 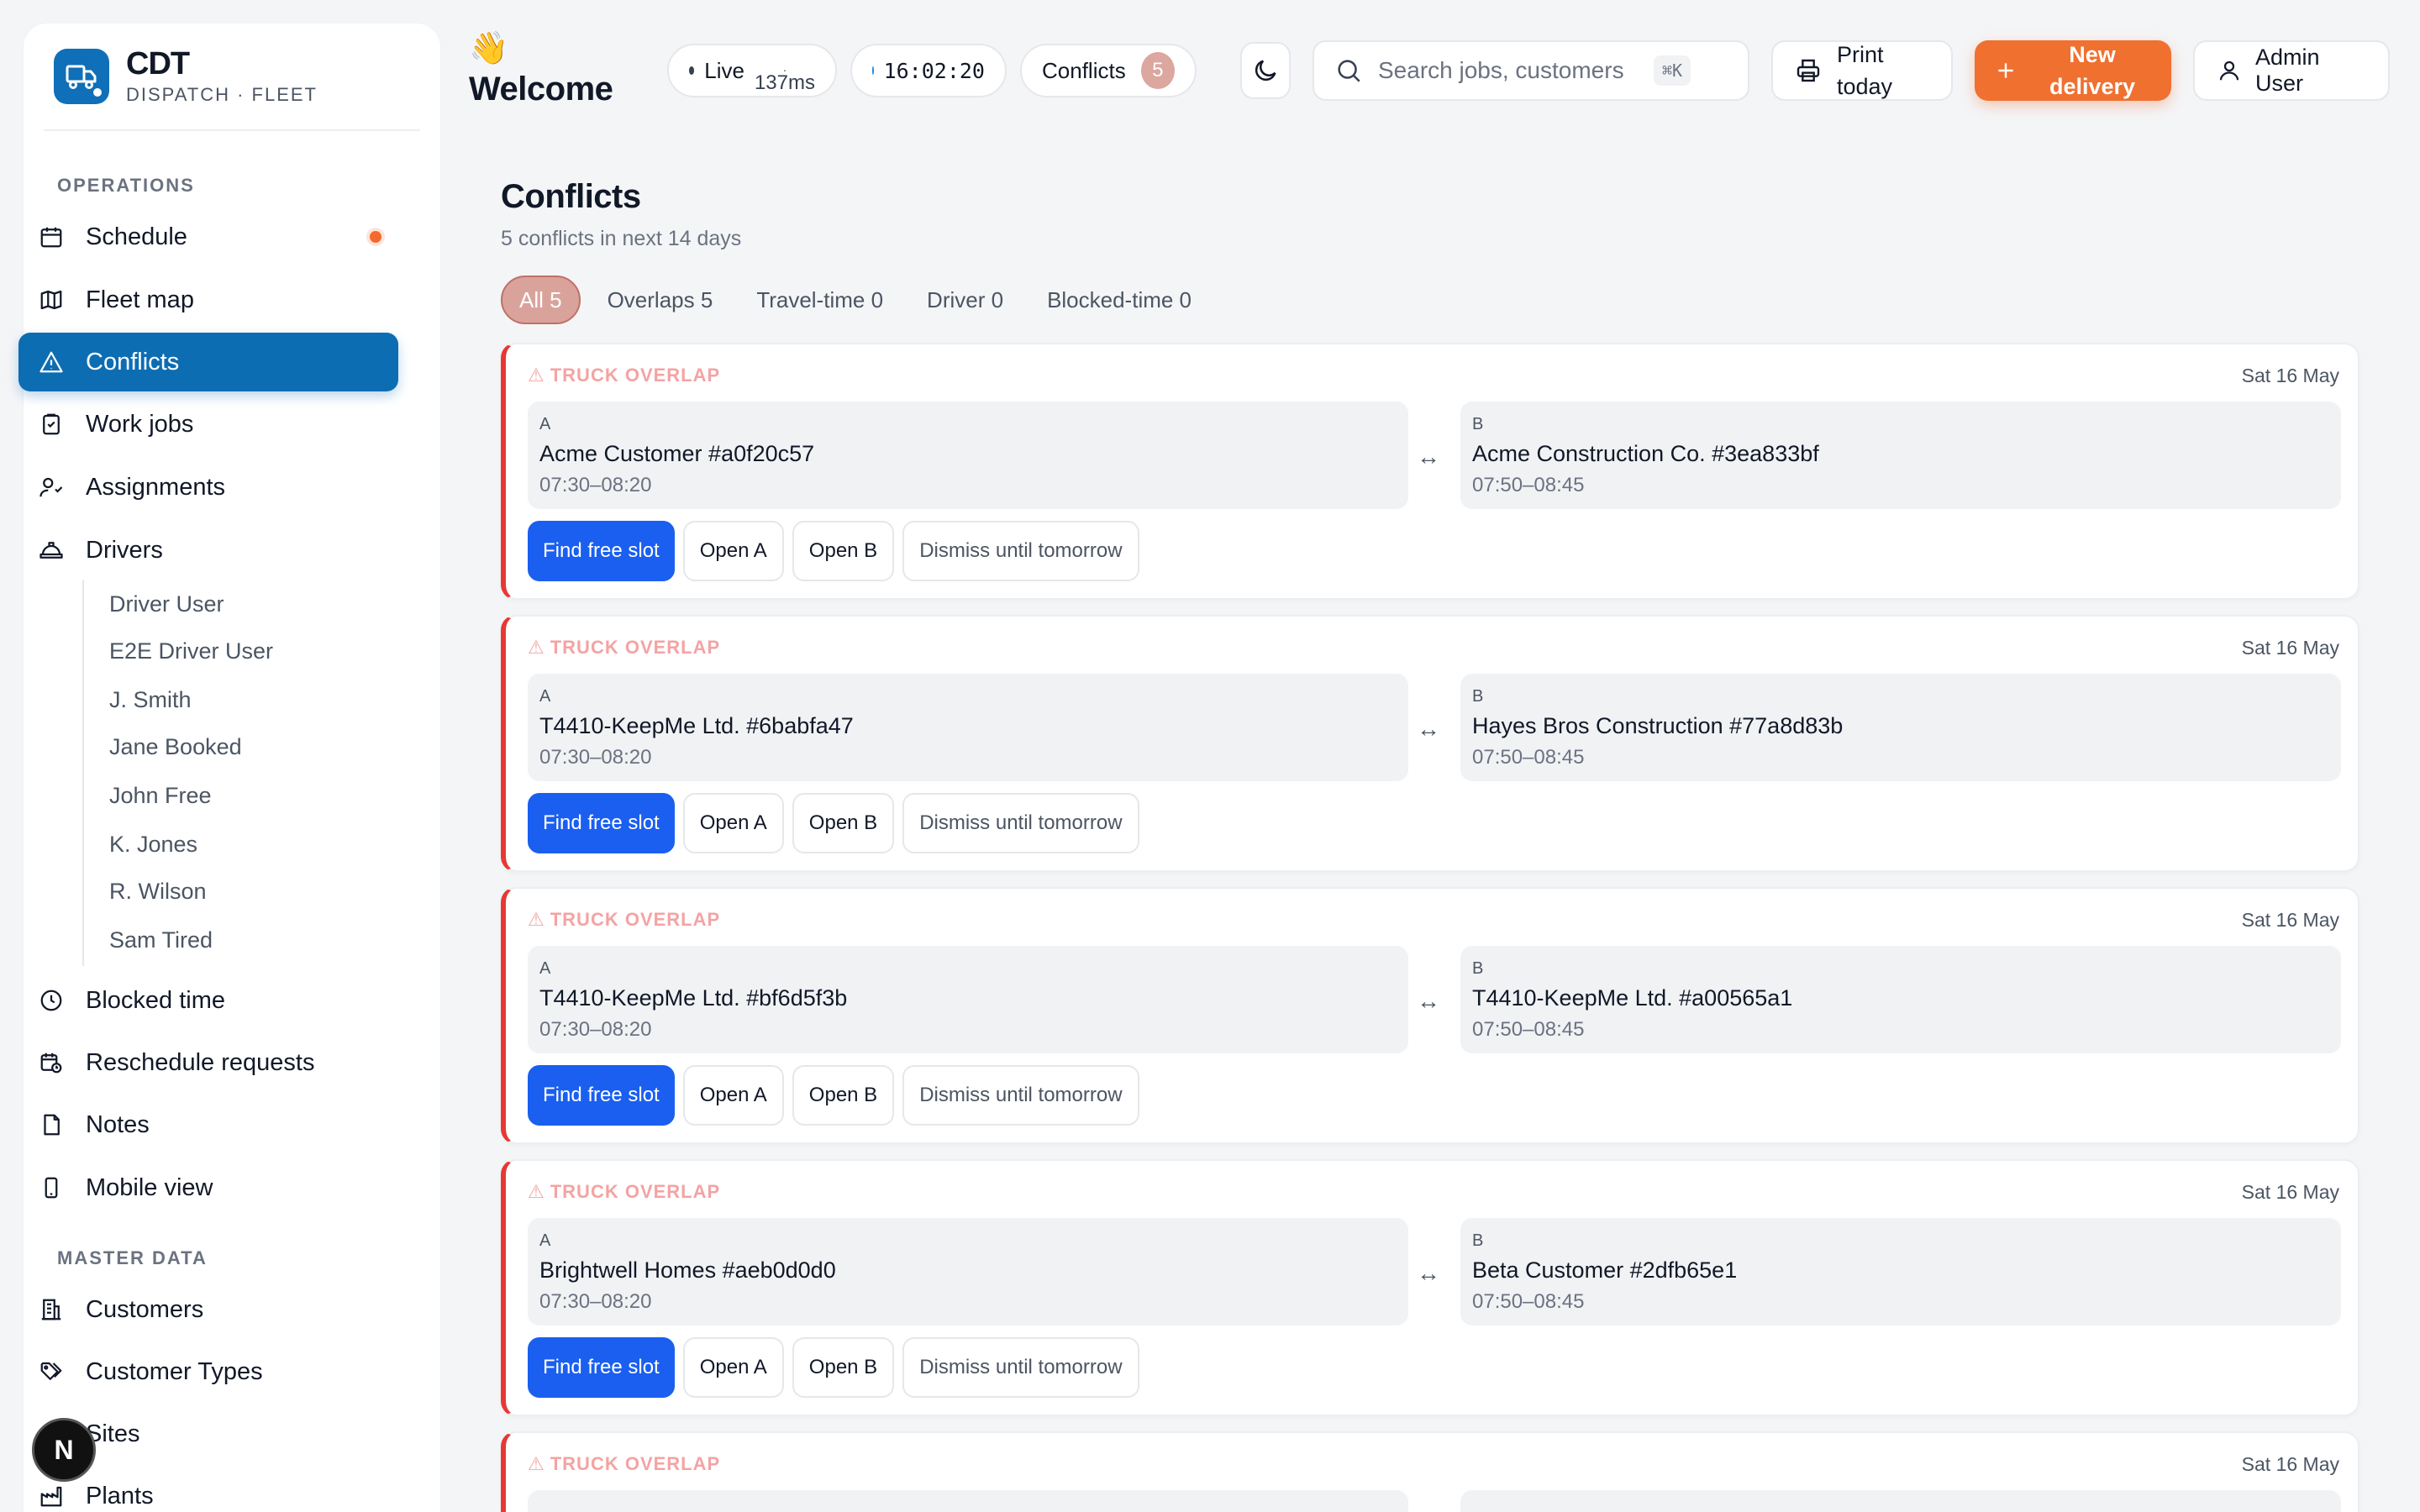 What do you see at coordinates (1508, 70) in the screenshot?
I see `search-input` at bounding box center [1508, 70].